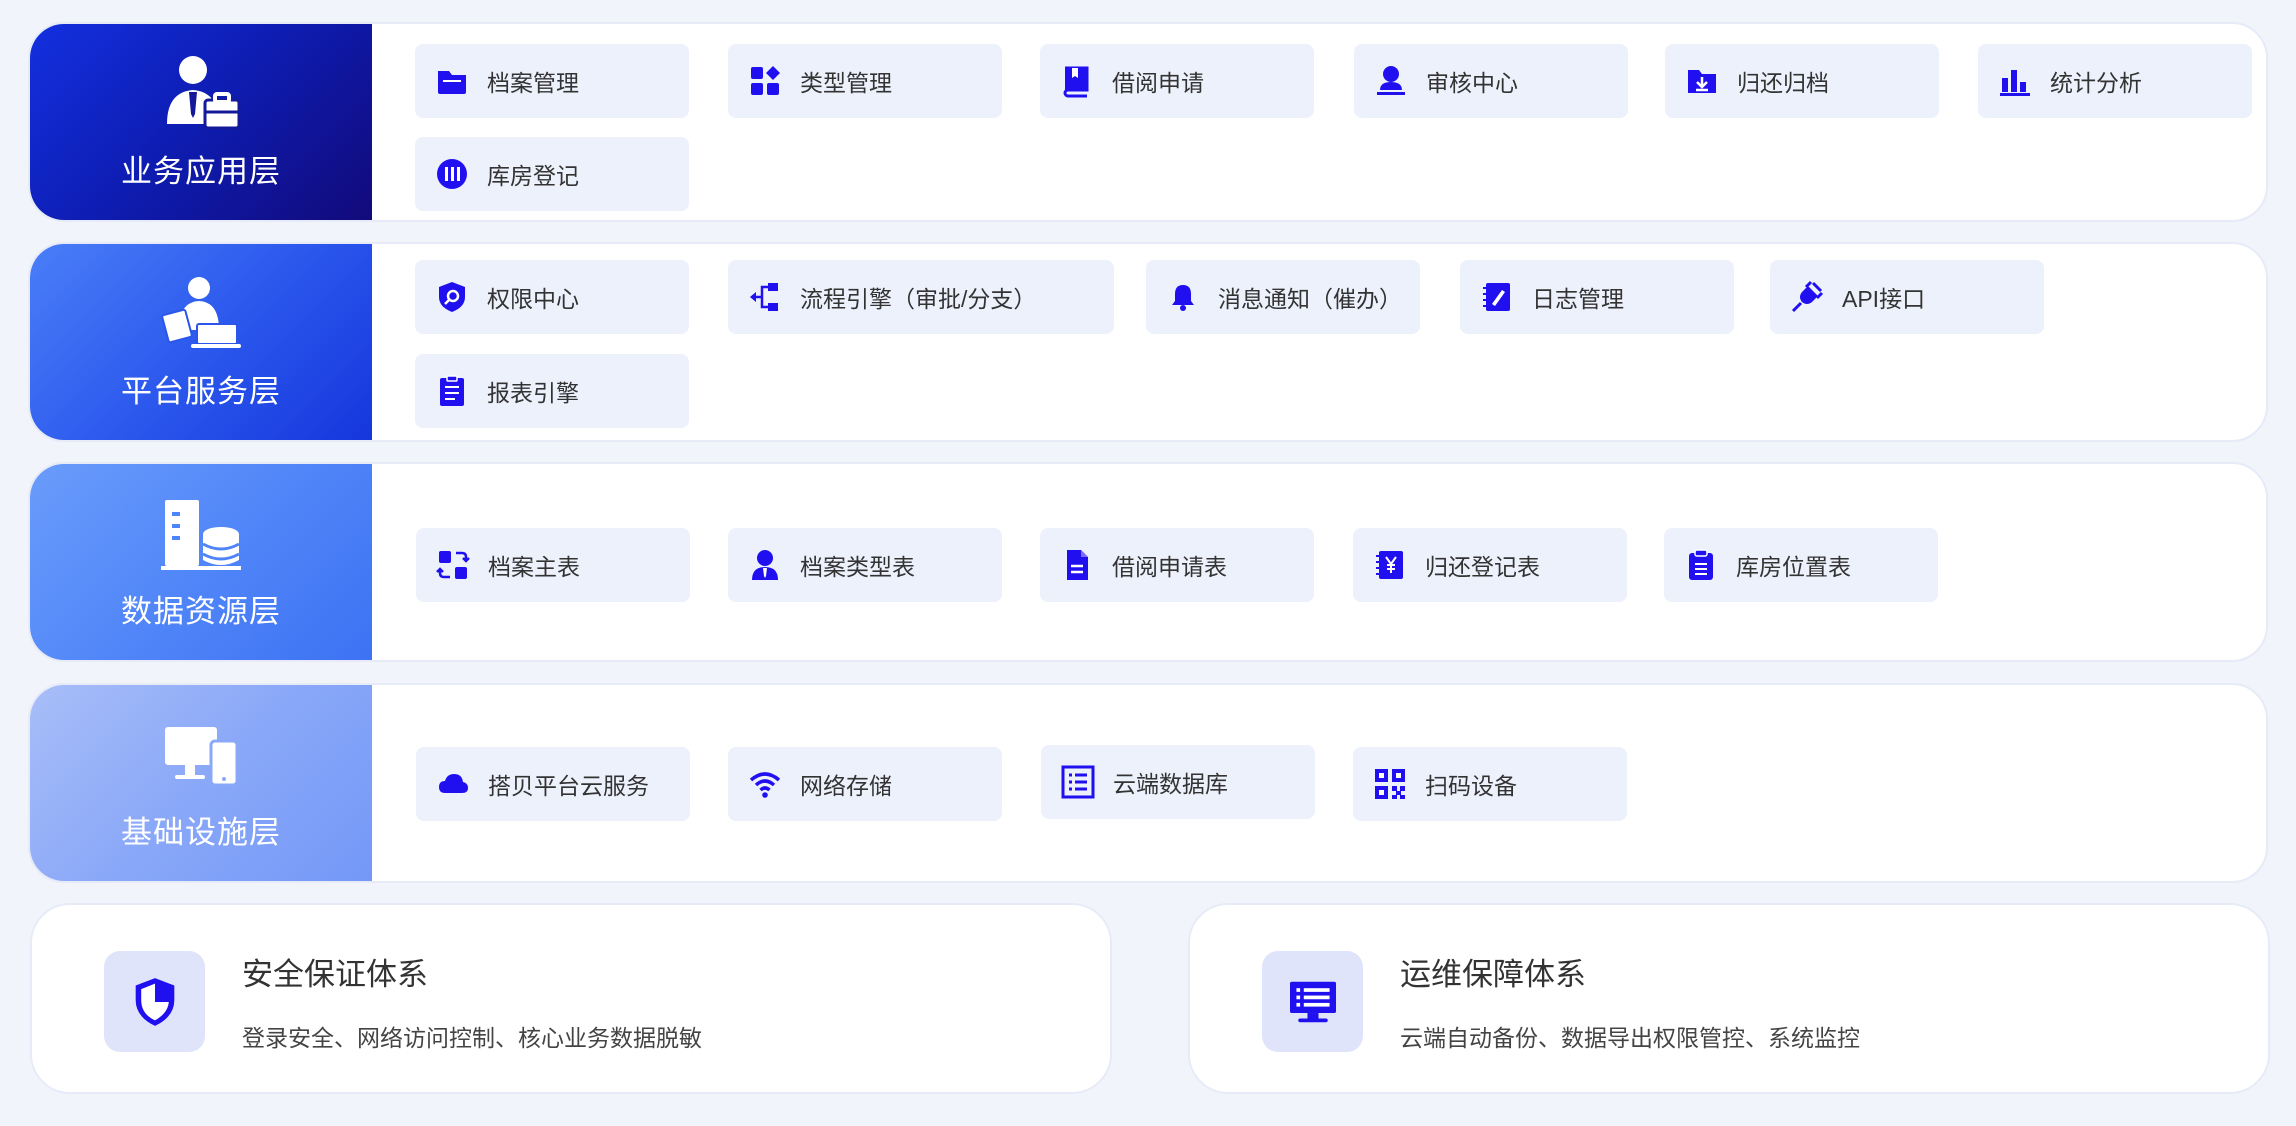 This screenshot has height=1126, width=2296. I want to click on chip-archive-main-table: 档案主表, so click(553, 565).